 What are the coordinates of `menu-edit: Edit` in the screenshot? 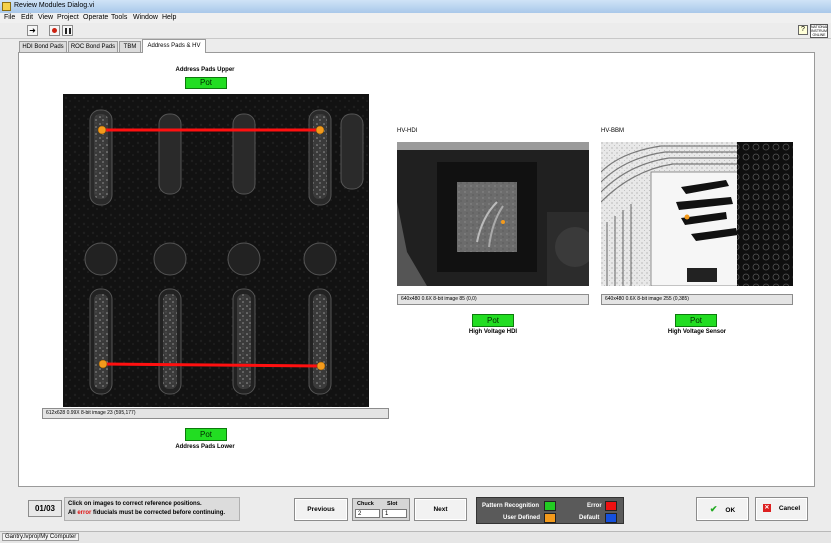 It's located at (27, 17).